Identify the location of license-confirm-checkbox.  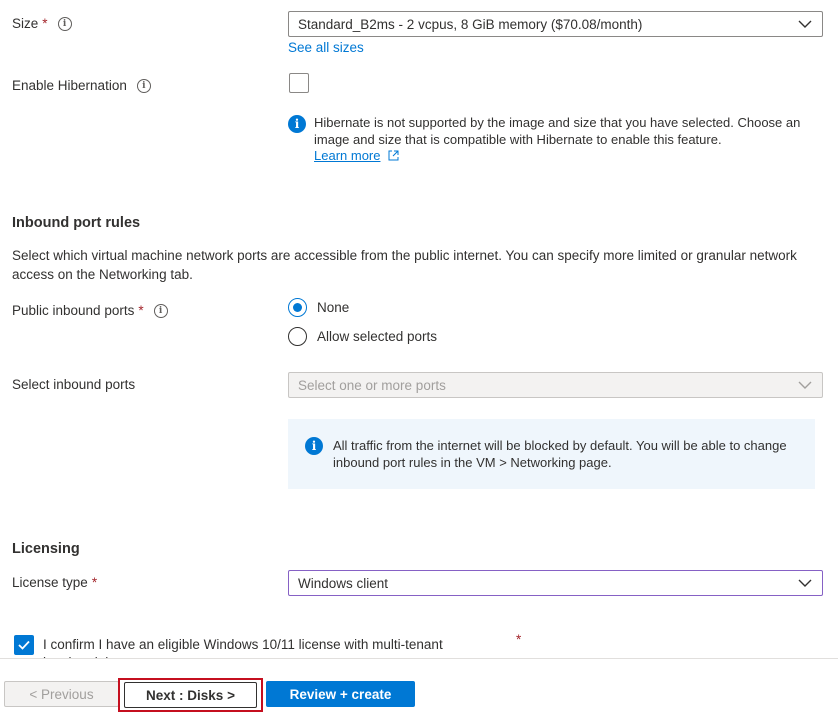
(24, 645).